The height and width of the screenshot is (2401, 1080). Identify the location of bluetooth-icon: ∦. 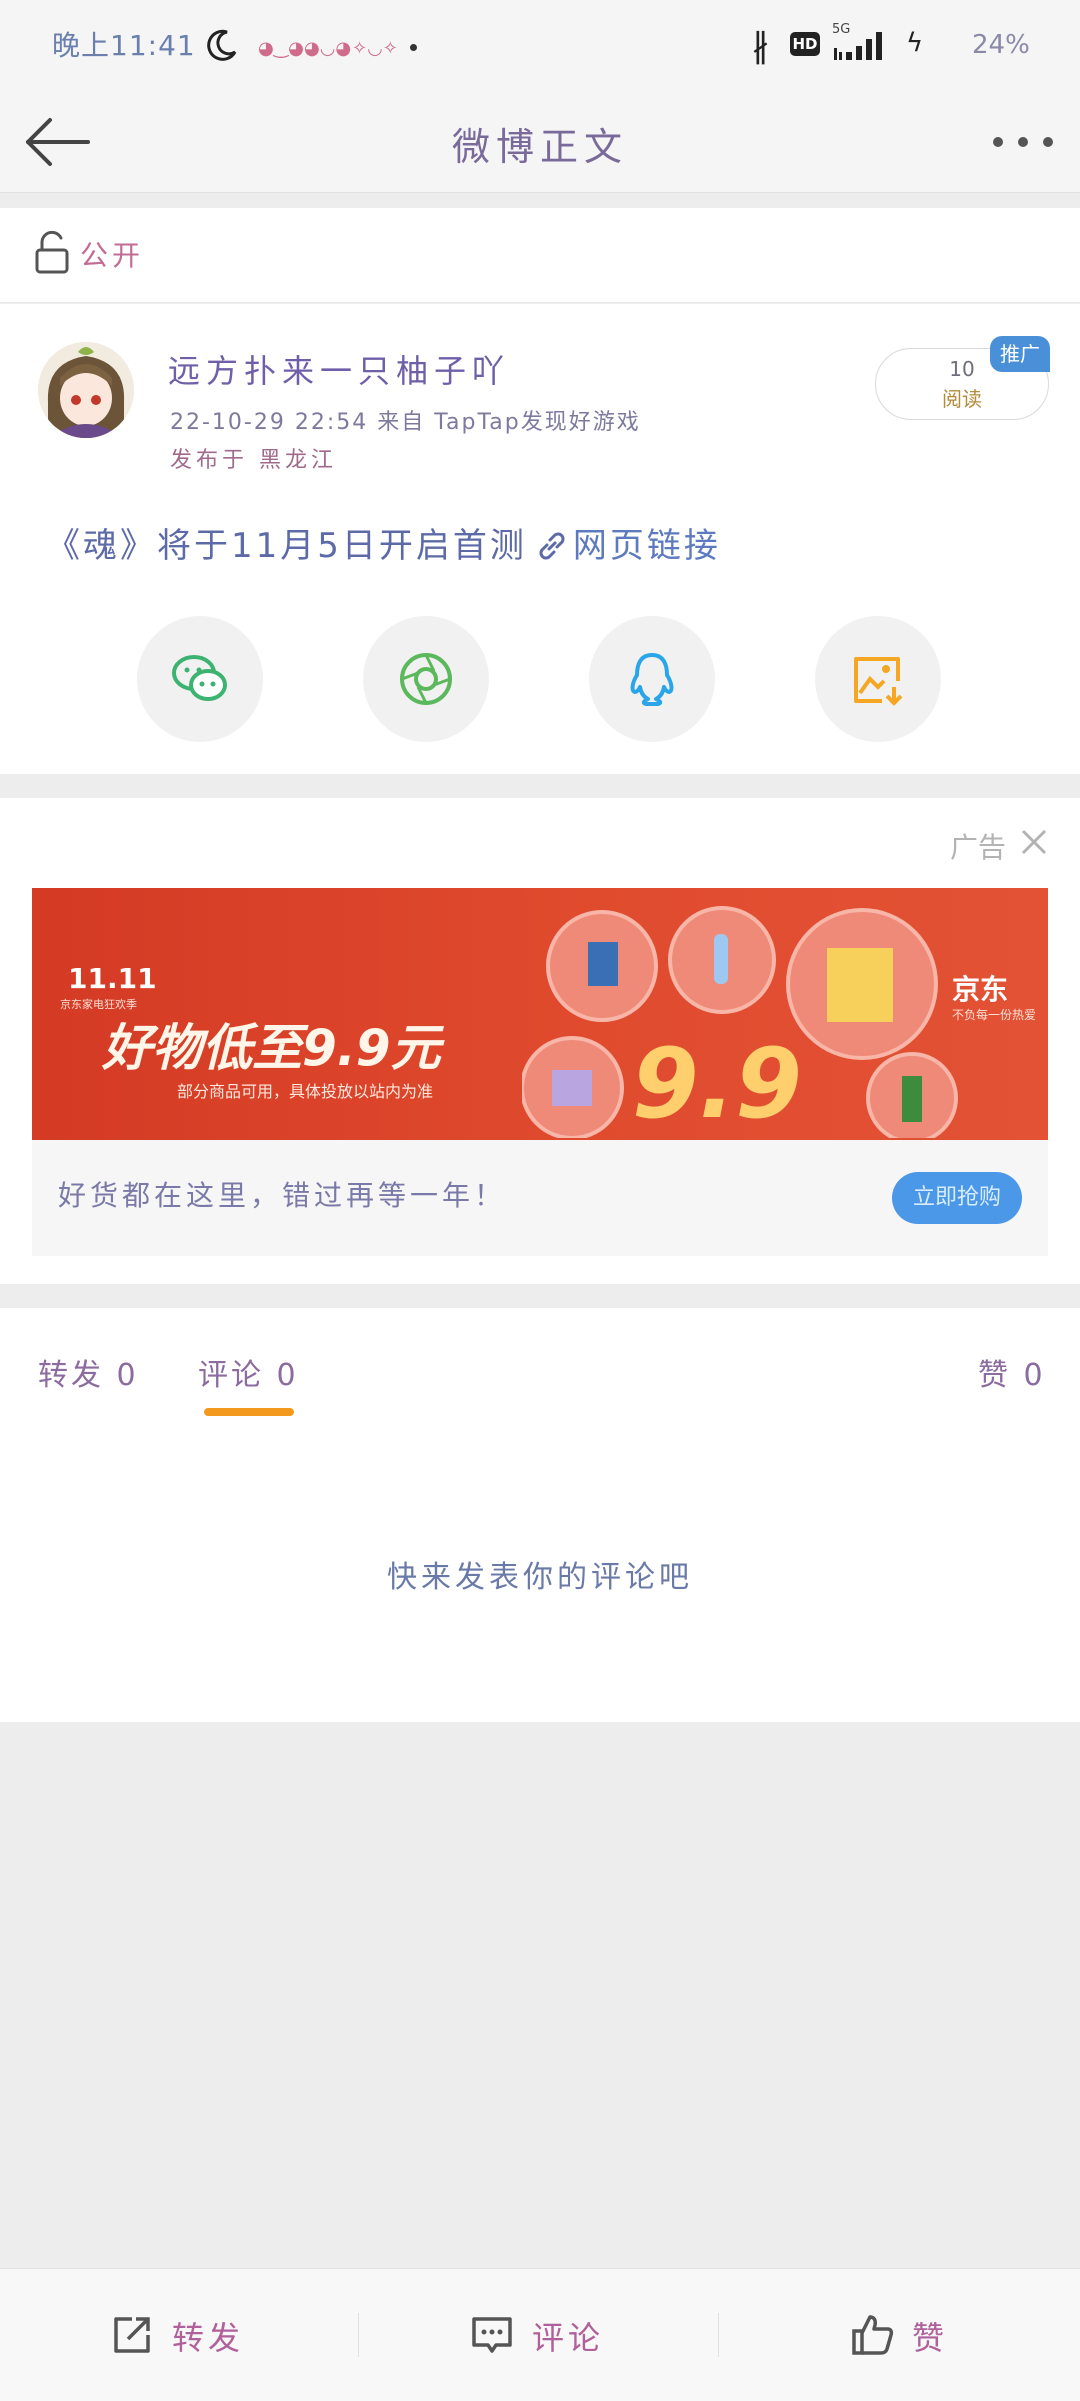
(760, 46).